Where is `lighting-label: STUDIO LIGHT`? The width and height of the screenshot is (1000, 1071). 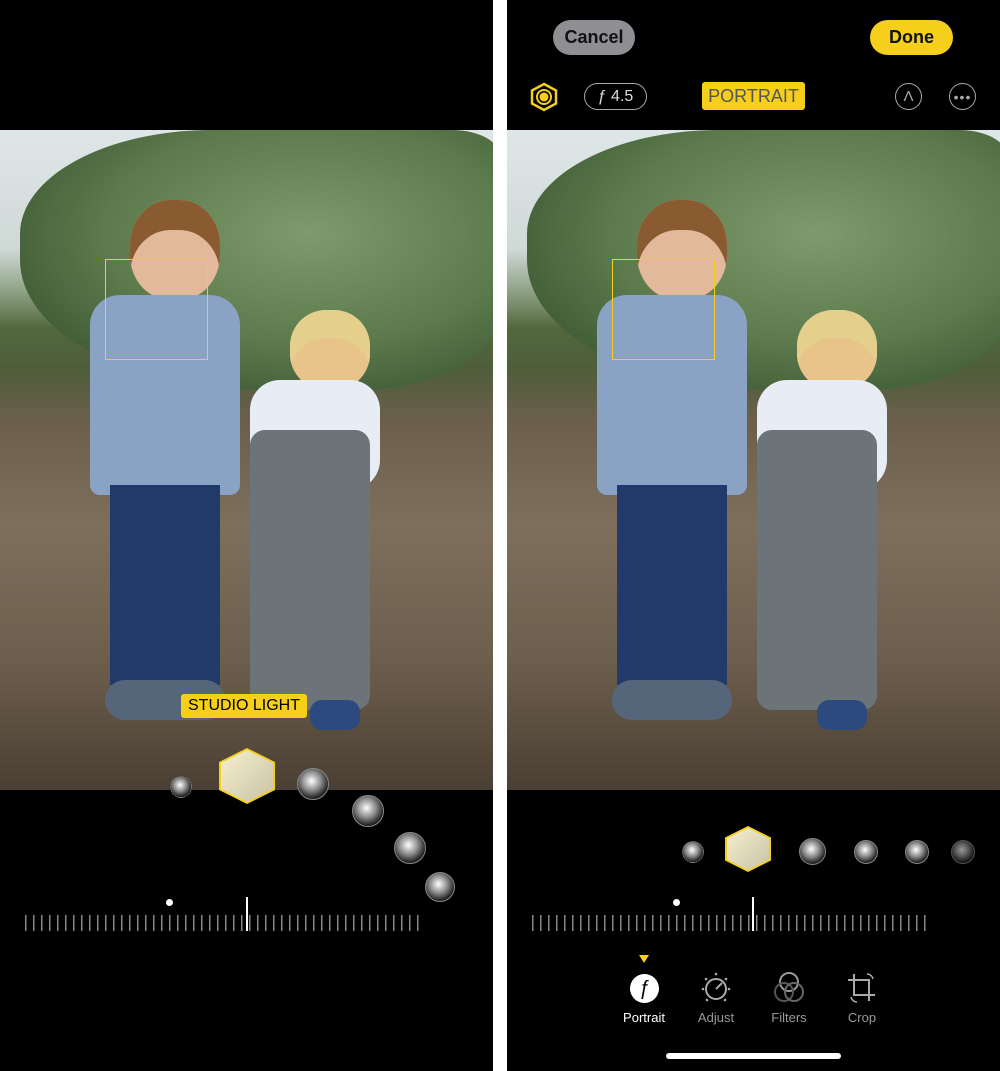
lighting-label: STUDIO LIGHT is located at coordinates (244, 706).